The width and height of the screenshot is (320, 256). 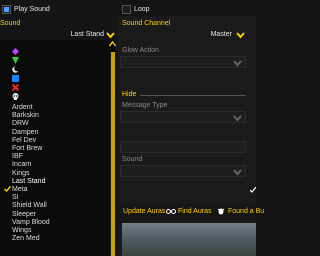 What do you see at coordinates (132, 159) in the screenshot?
I see `sound-label-2: Sound` at bounding box center [132, 159].